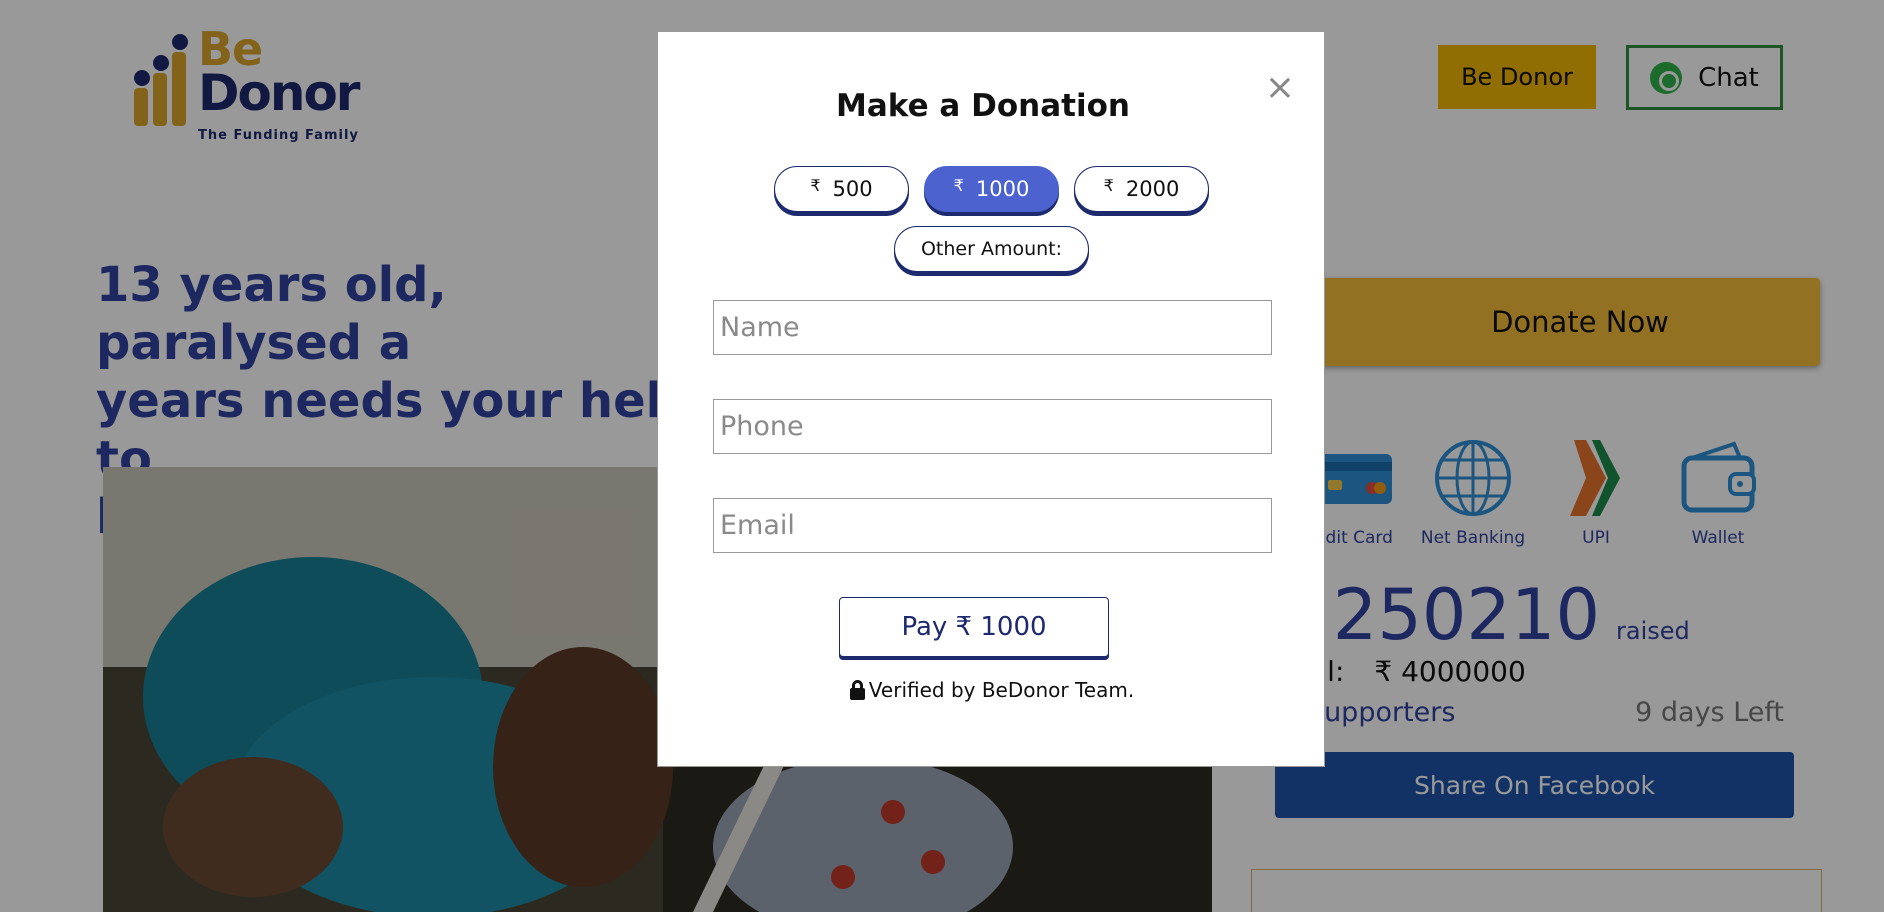 The height and width of the screenshot is (912, 1884). I want to click on amount-option-500: ₹ 500, so click(841, 189).